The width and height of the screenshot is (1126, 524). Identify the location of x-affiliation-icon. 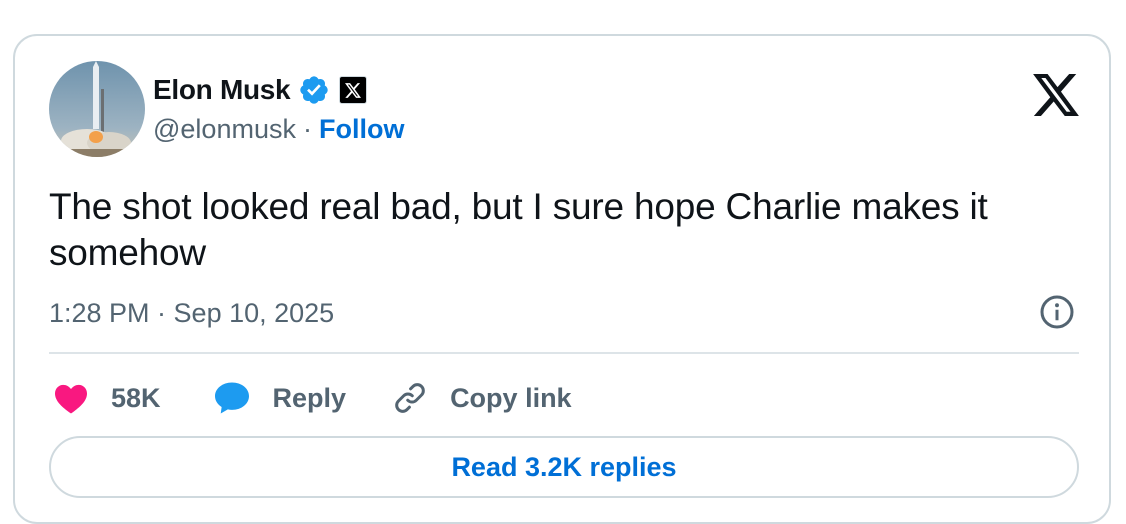
(353, 90).